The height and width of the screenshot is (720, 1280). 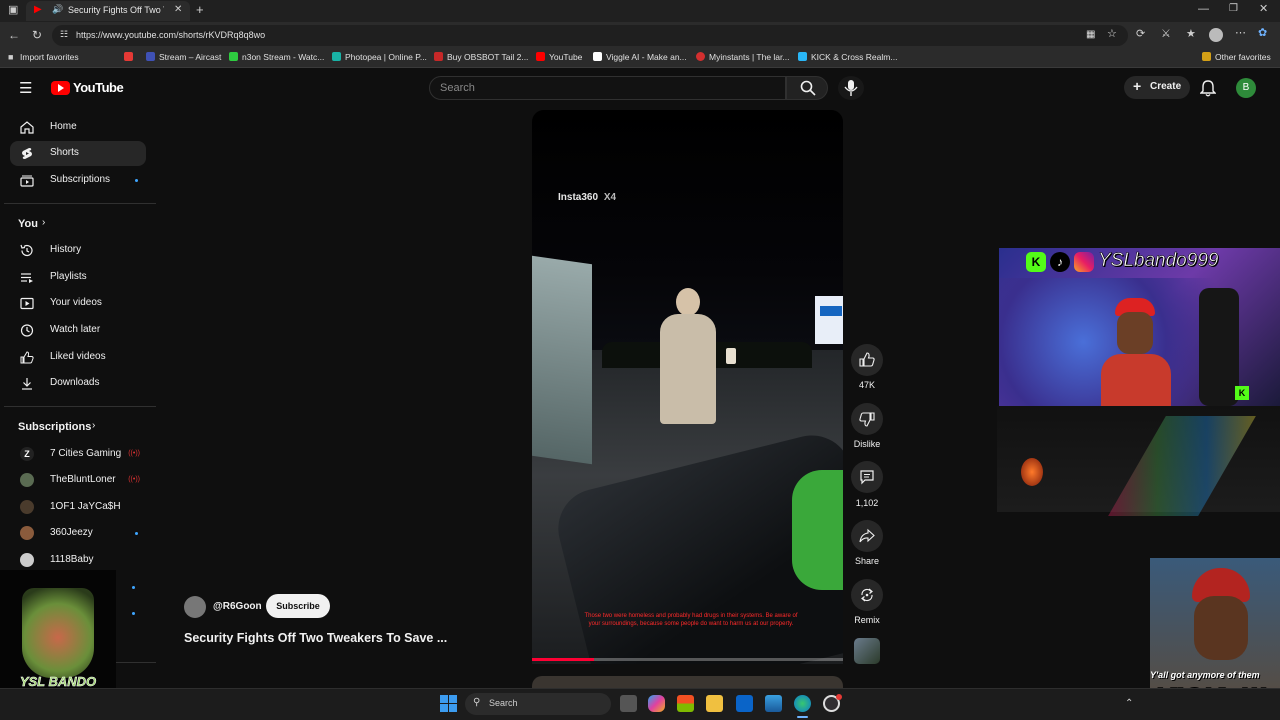 I want to click on more-options-icon: ⋯, so click(x=1240, y=33).